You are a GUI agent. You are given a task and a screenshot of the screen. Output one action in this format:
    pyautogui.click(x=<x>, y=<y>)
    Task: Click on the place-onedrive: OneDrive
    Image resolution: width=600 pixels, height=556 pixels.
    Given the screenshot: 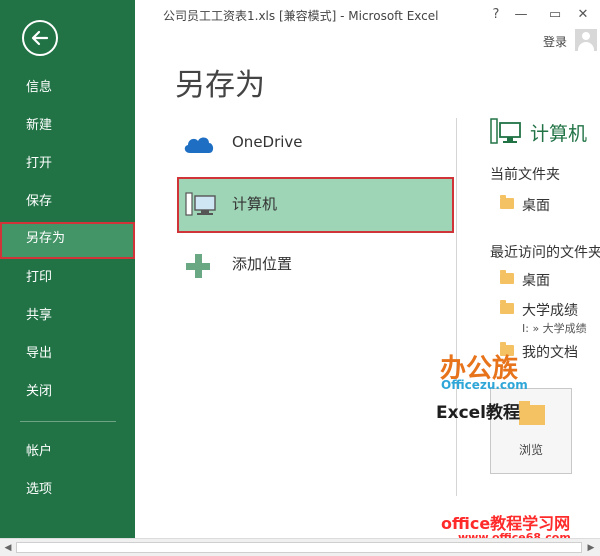 What is the action you would take?
    pyautogui.click(x=315, y=145)
    